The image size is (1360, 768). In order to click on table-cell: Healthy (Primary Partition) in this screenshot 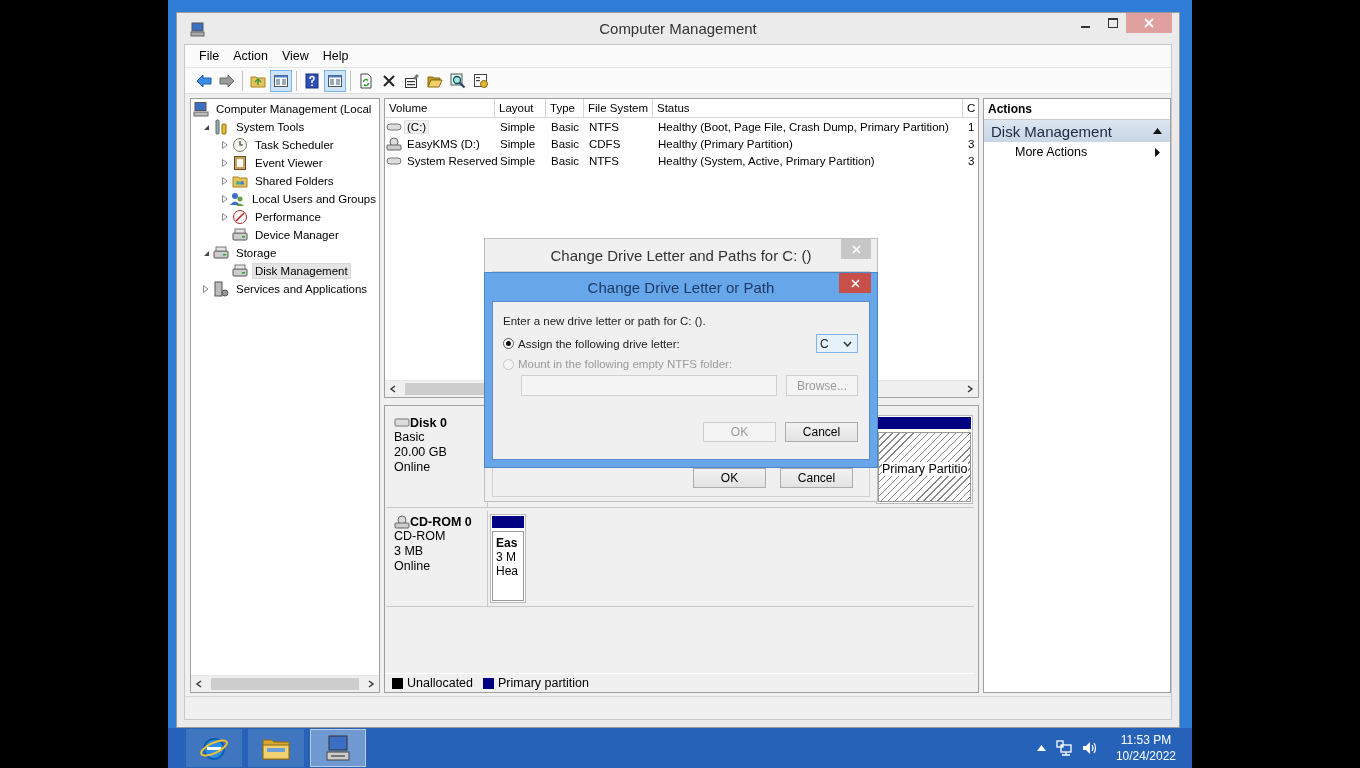, I will do `click(725, 143)`.